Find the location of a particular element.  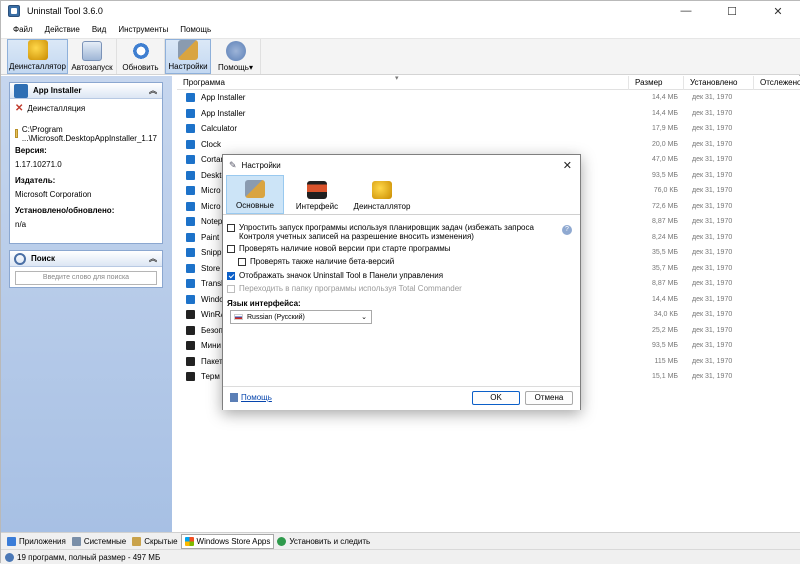

tab-interface: Интерфейс is located at coordinates (317, 194).